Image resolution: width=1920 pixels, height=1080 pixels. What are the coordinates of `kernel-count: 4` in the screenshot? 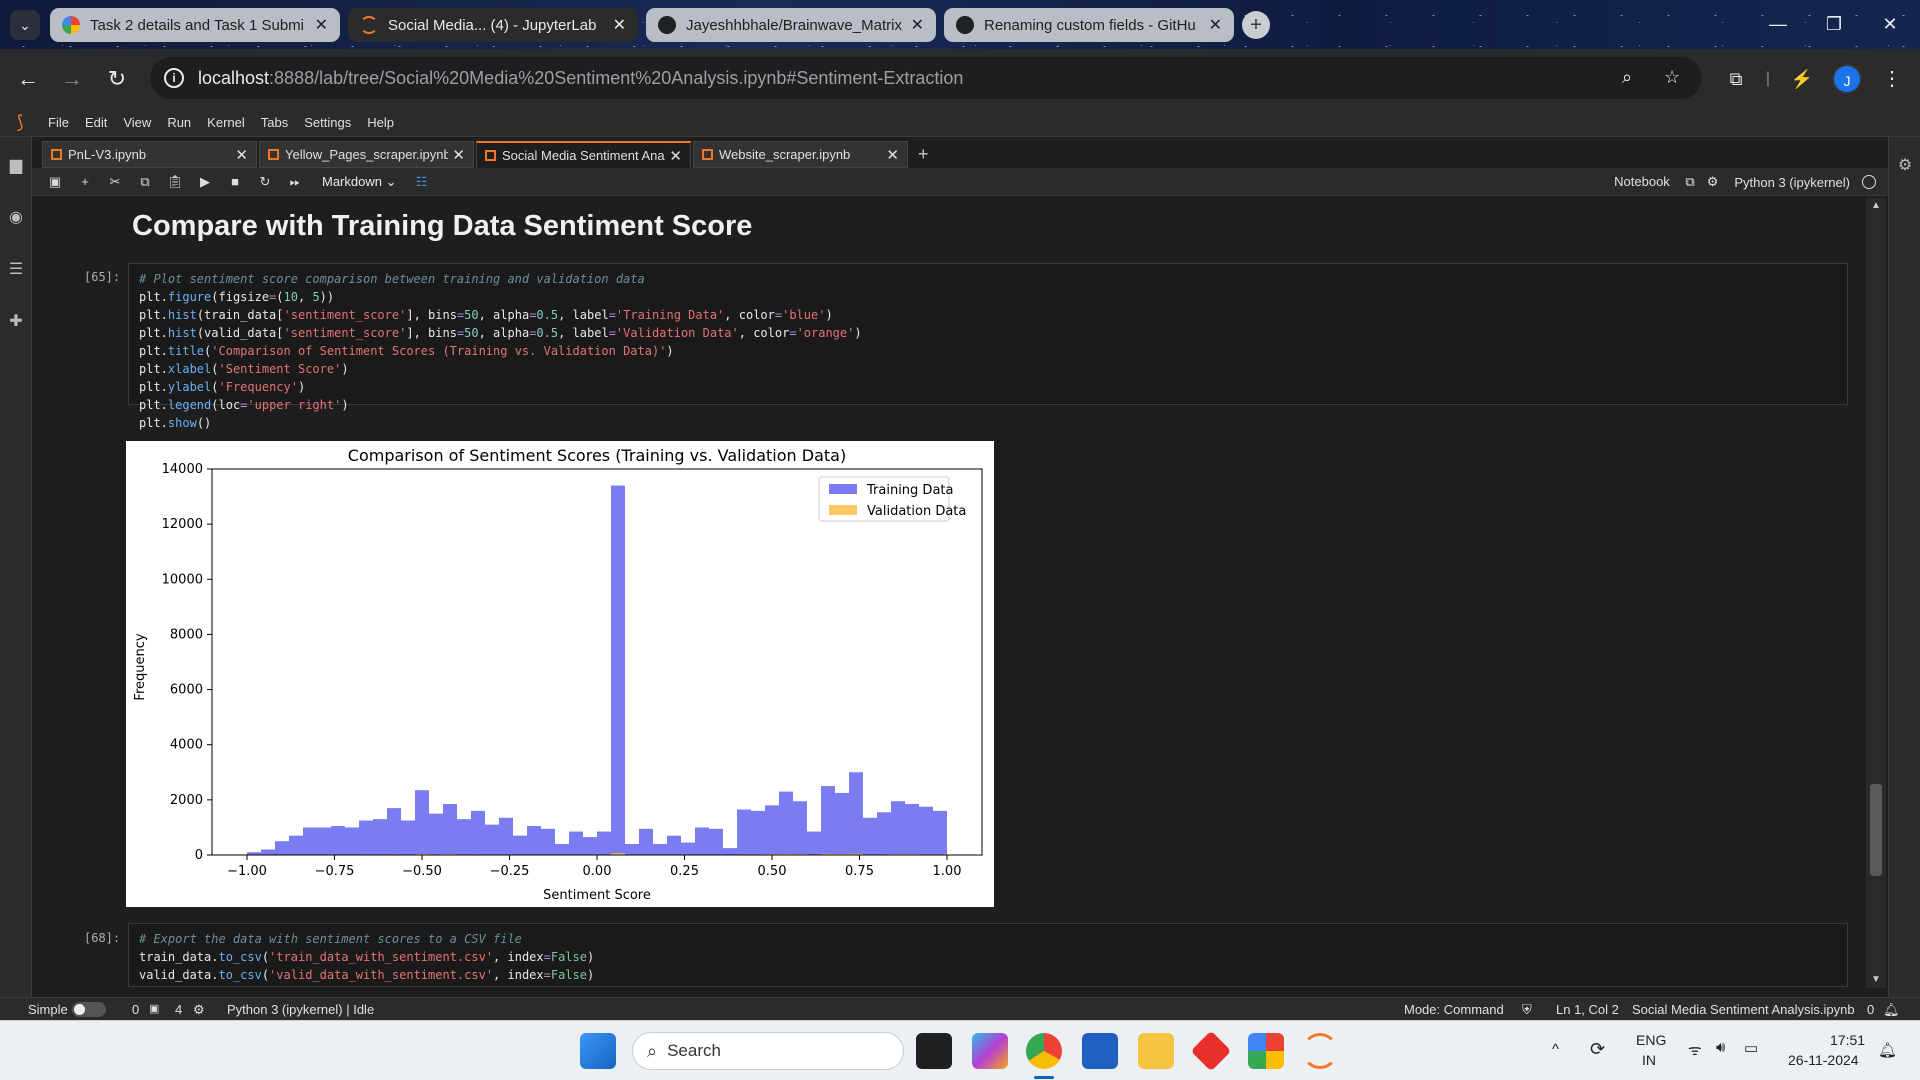 It's located at (178, 1009).